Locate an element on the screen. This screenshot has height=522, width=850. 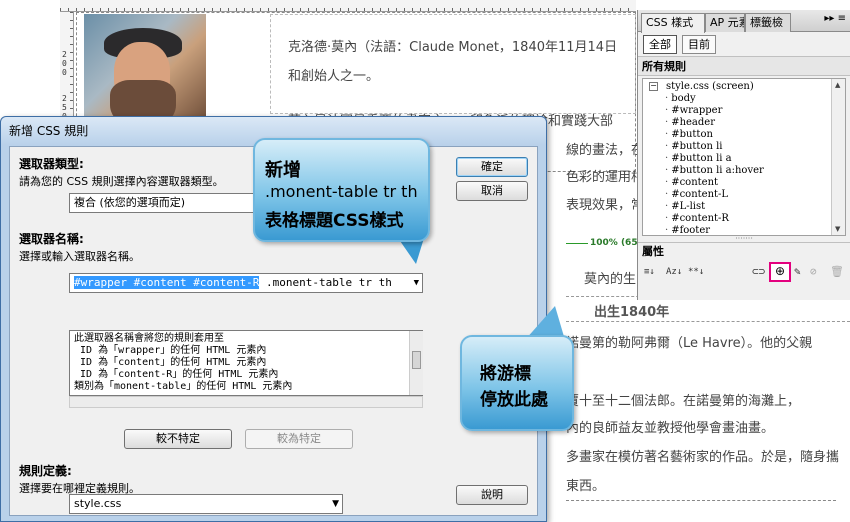
monet-portrait-image is located at coordinates (145, 70).